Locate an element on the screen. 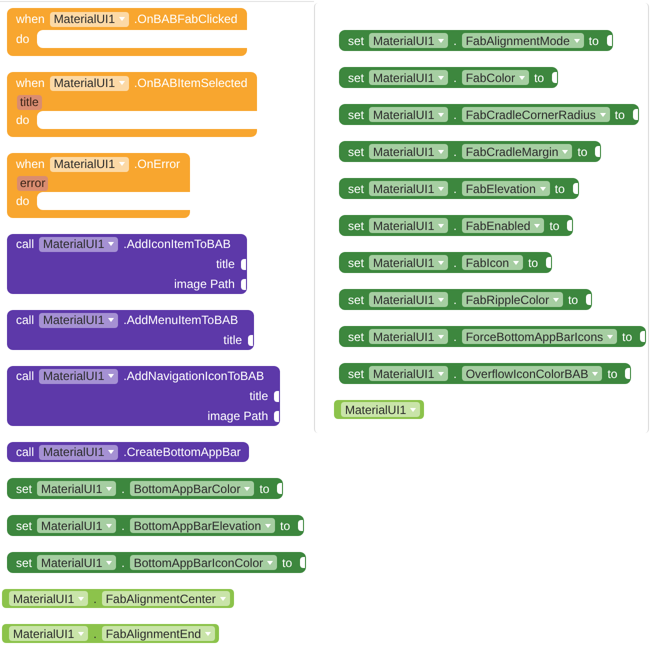  property-dropdown: ForceBottomAppBarIcons is located at coordinates (540, 336).